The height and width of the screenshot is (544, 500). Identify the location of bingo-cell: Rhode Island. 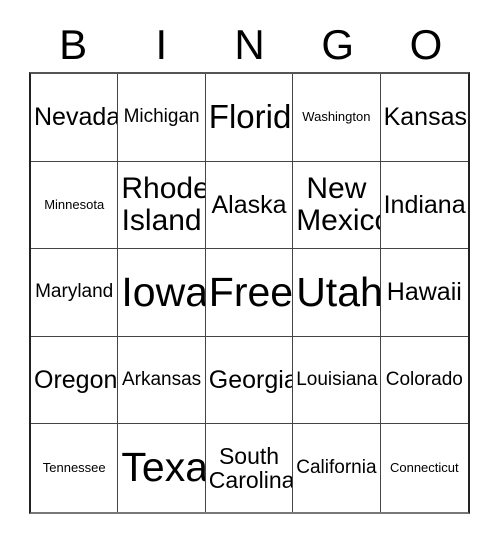
(162, 205).